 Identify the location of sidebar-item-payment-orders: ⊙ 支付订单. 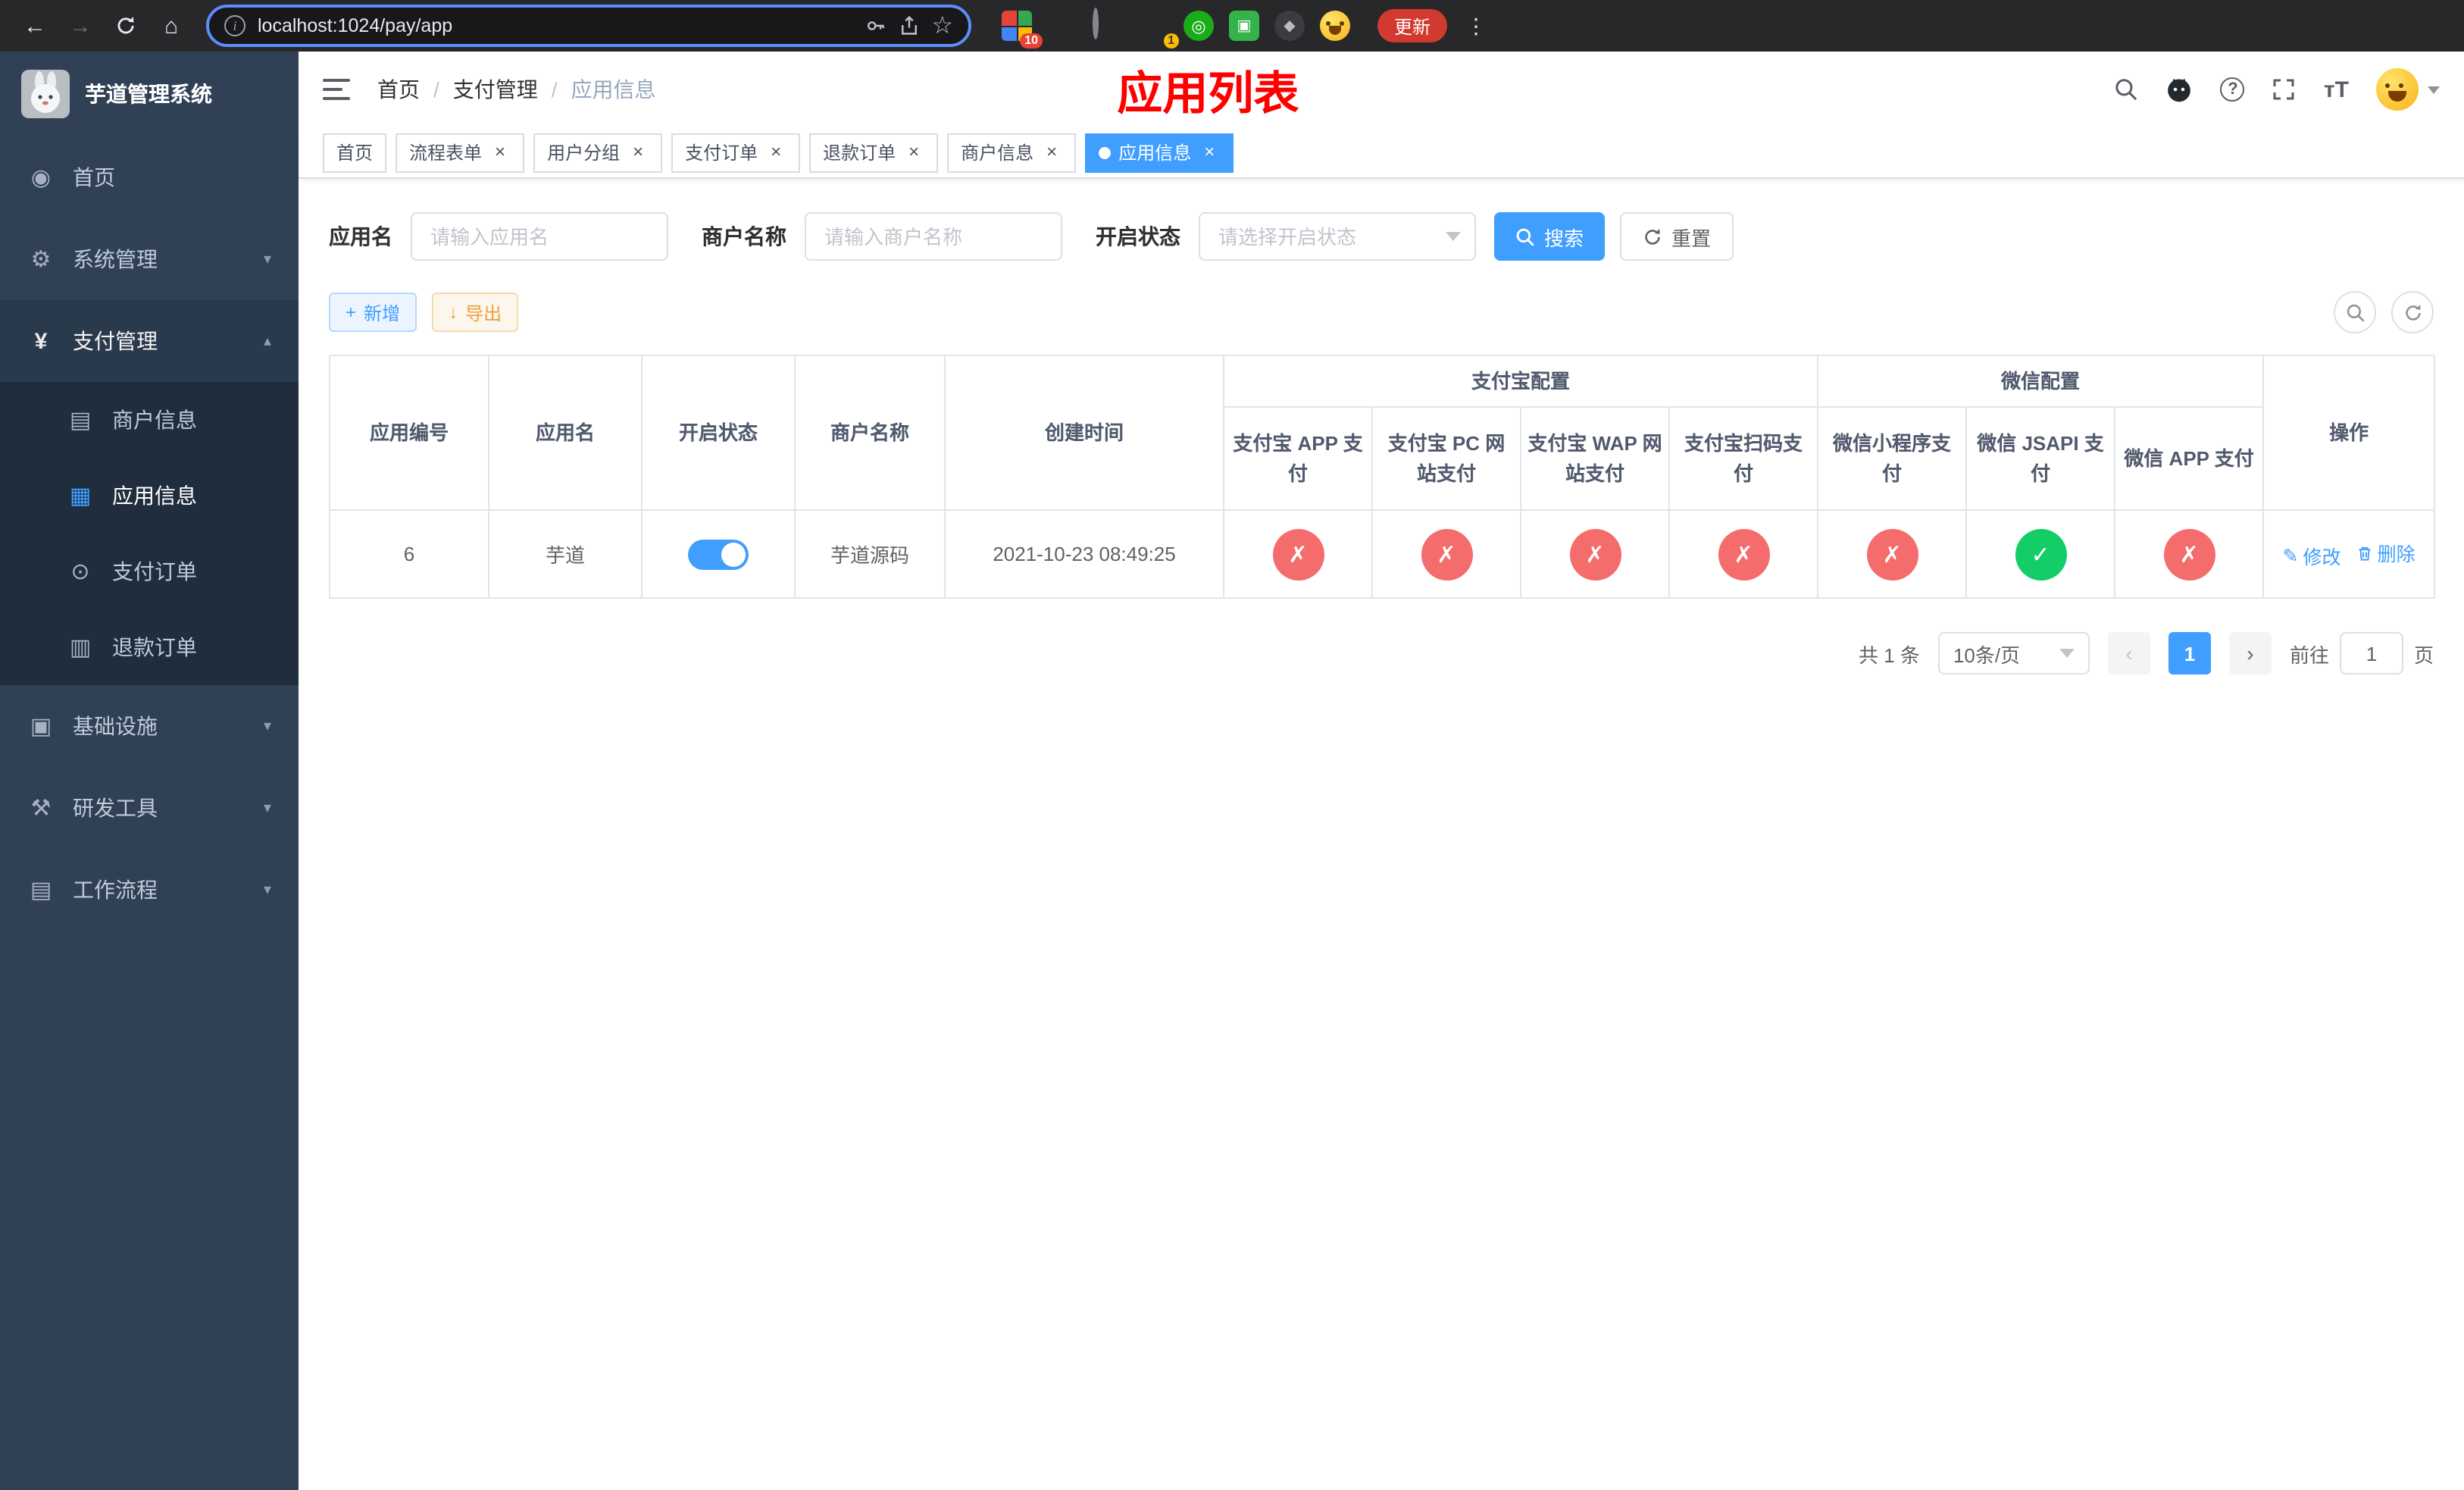
(149, 572).